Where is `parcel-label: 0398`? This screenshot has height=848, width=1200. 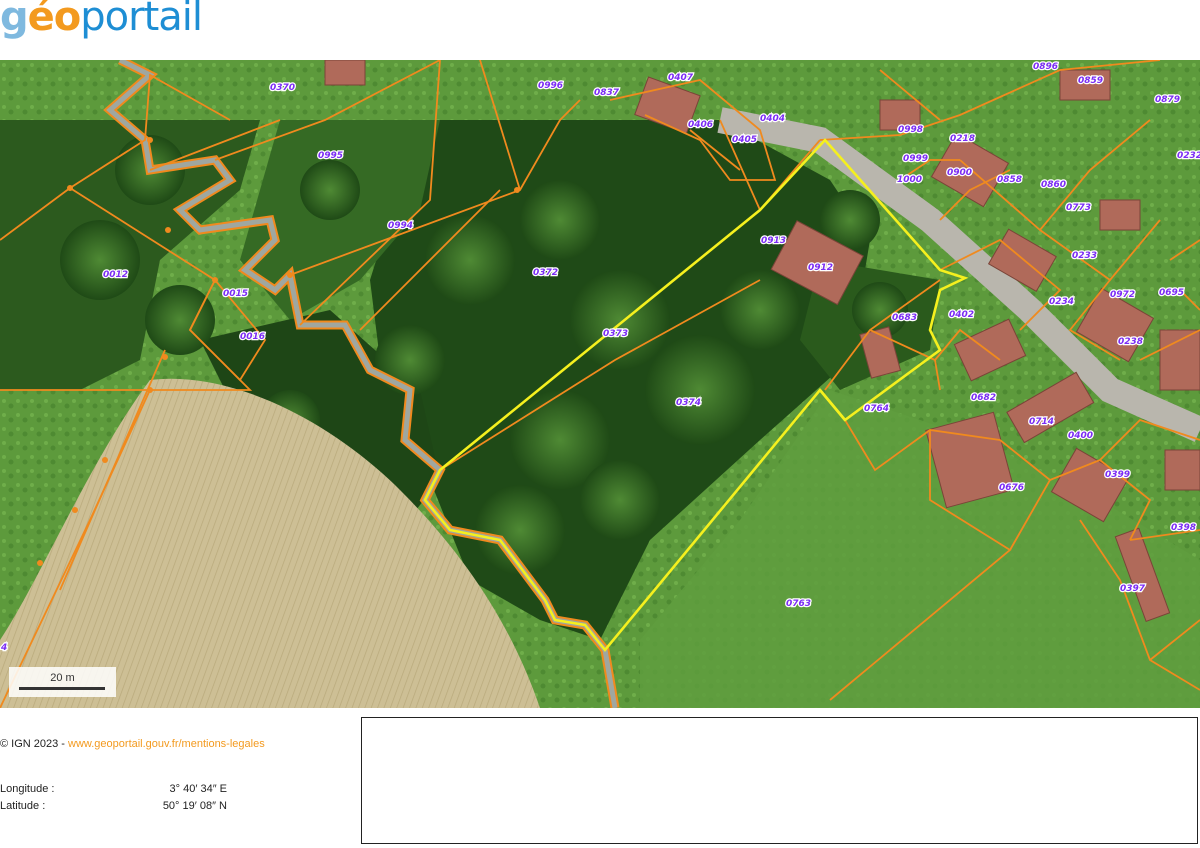
parcel-label: 0398 is located at coordinates (1183, 528).